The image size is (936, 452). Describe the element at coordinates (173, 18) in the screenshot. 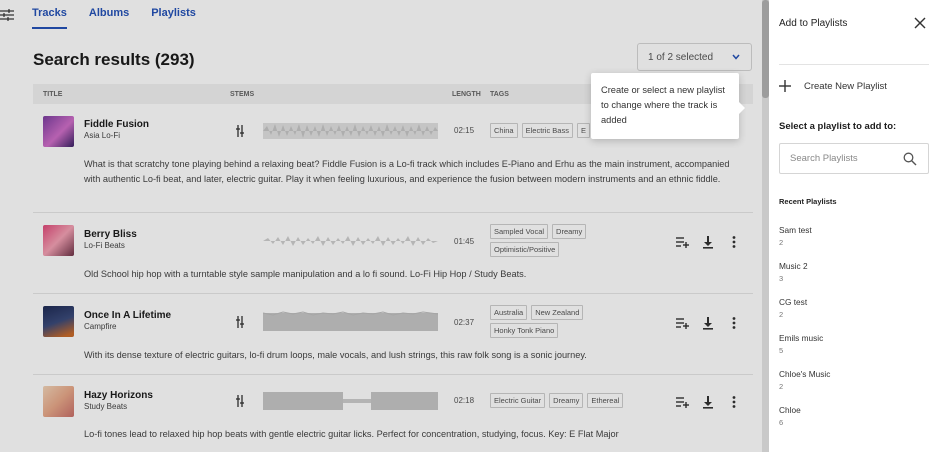

I see `tab-playlists: Playlists` at that location.